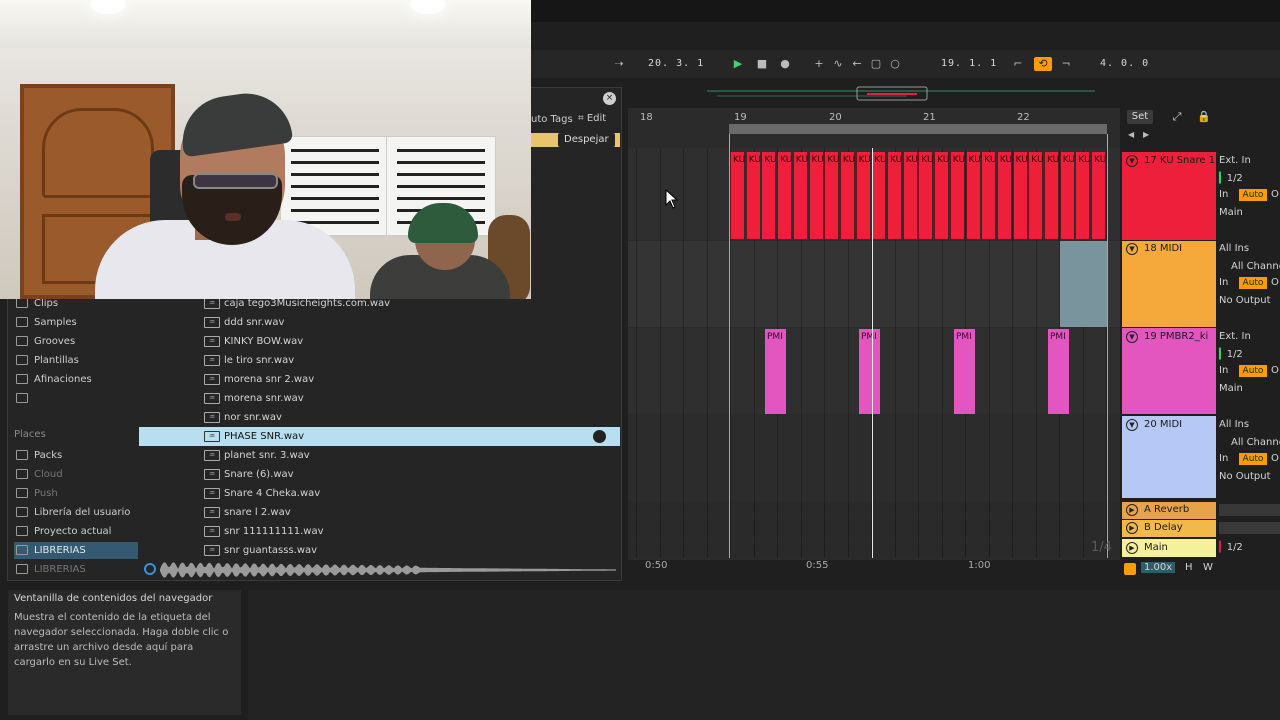  What do you see at coordinates (379, 322) in the screenshot?
I see `list-item: ♒ ddd snr.wav` at bounding box center [379, 322].